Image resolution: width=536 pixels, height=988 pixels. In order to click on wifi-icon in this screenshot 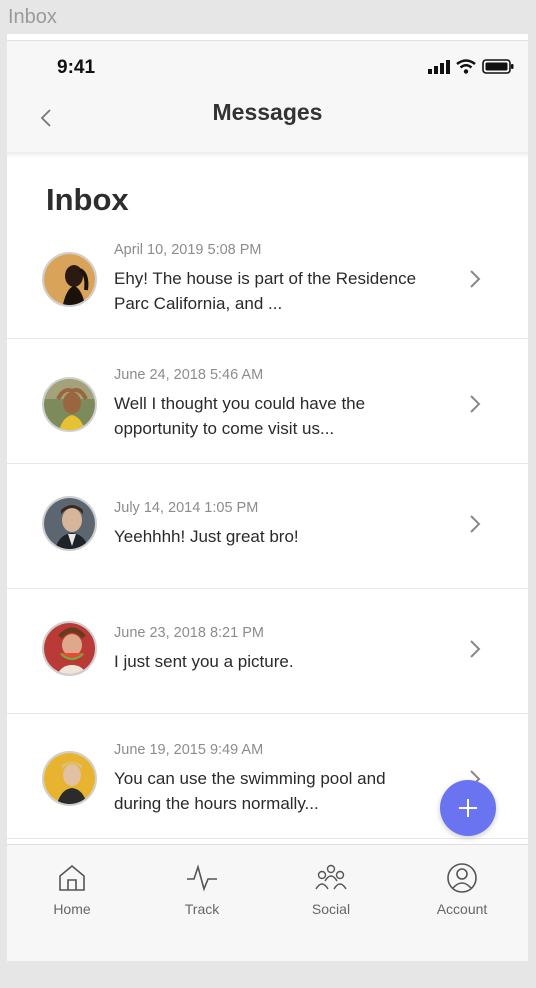, I will do `click(466, 66)`.